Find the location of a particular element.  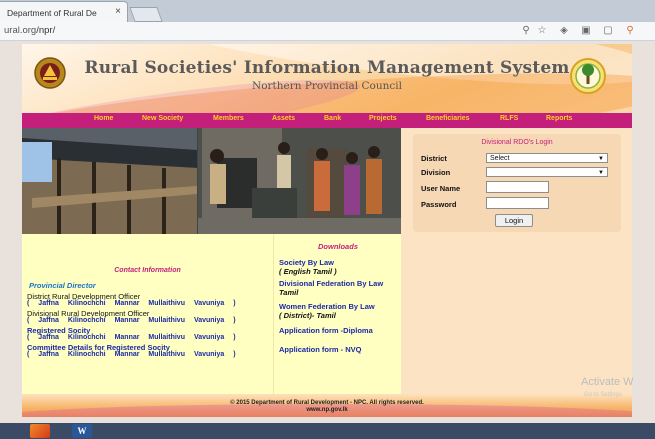

url-host: ural.org is located at coordinates (20, 30).